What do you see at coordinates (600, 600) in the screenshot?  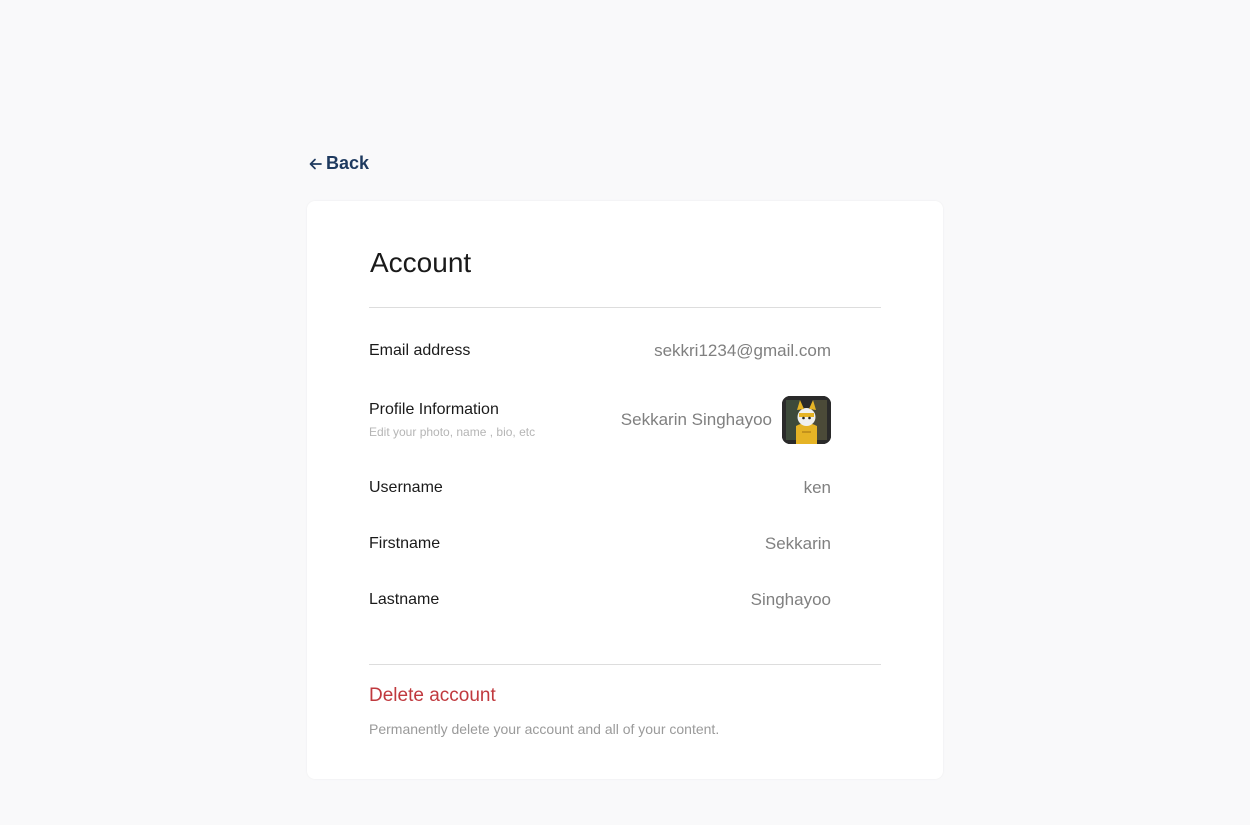 I see `lastname-row: Lastname Singhayoo` at bounding box center [600, 600].